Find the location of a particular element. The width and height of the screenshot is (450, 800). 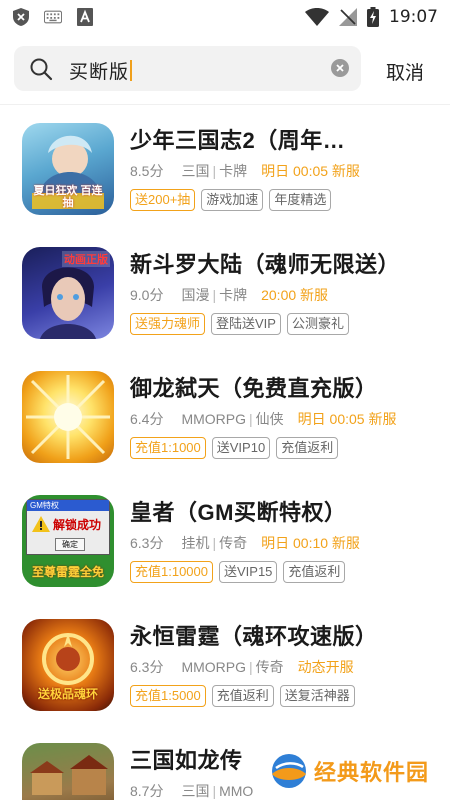

game-tags: 充值1:1000 送VIP10 充值返利 is located at coordinates (234, 448).